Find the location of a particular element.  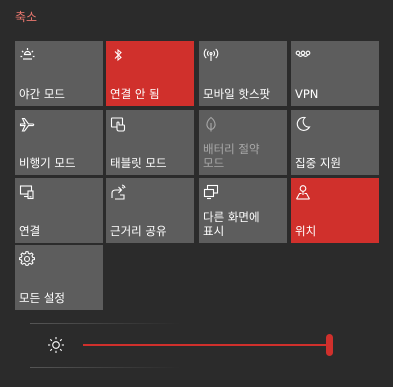

tile-all-settings: 모든 설정 is located at coordinates (59, 277).